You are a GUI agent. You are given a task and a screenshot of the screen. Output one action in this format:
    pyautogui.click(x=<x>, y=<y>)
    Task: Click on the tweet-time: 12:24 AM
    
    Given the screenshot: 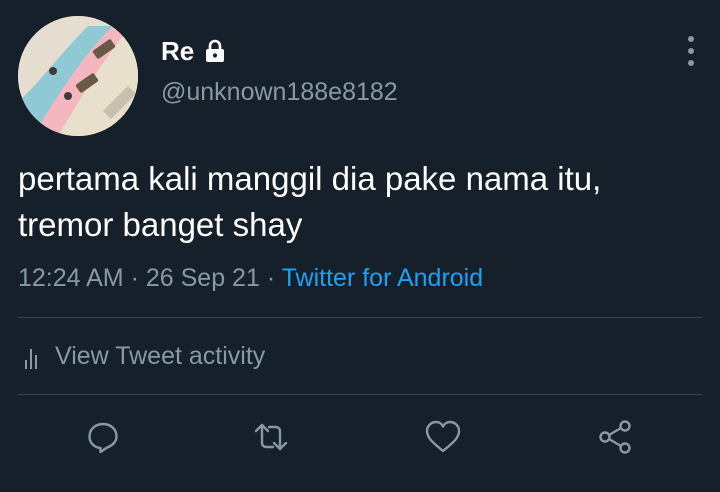 What is the action you would take?
    pyautogui.click(x=71, y=278)
    